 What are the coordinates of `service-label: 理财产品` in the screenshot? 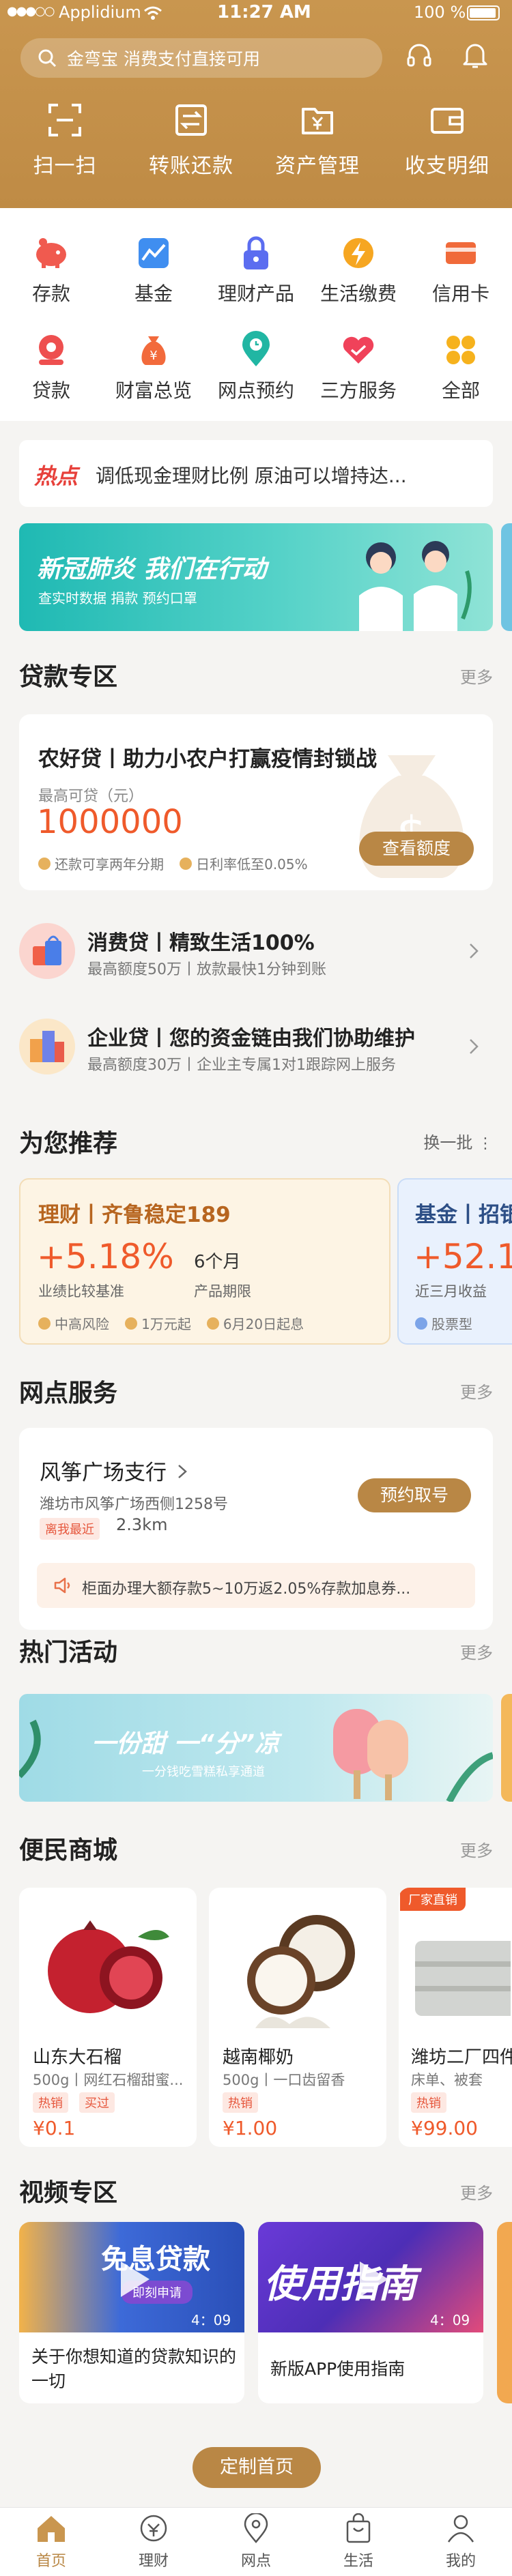 It's located at (255, 293).